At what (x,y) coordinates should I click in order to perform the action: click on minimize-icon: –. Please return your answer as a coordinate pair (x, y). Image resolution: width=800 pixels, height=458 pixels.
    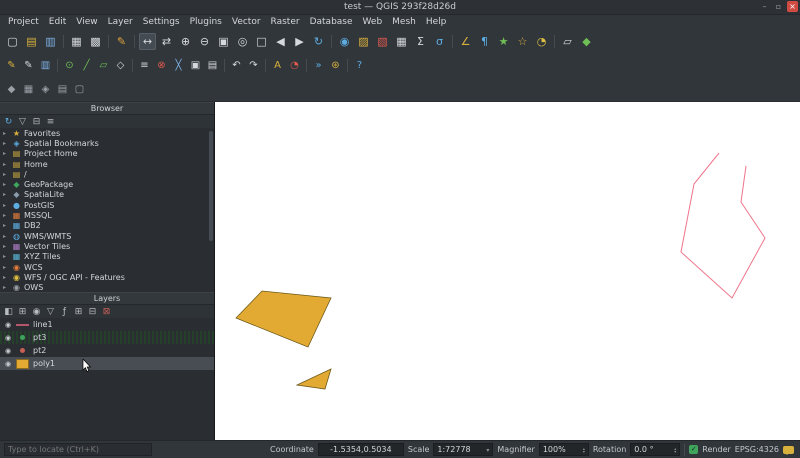
    Looking at the image, I should click on (764, 6).